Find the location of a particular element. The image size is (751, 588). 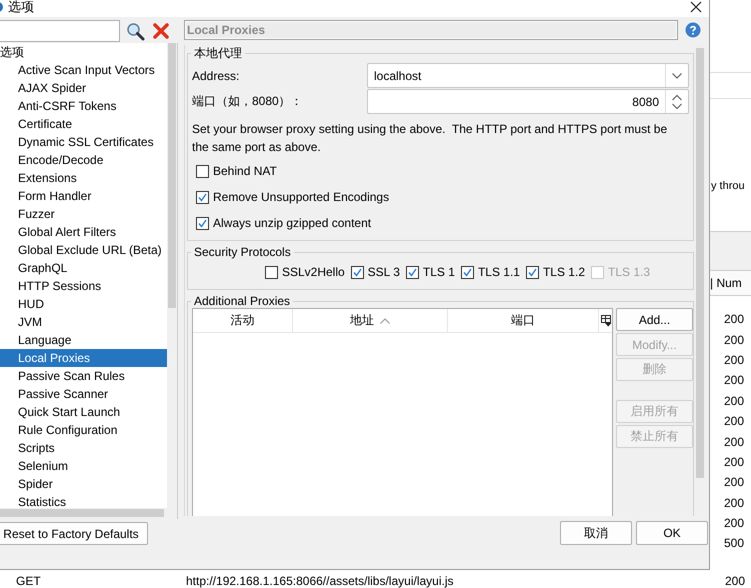

column-header: 活动 is located at coordinates (243, 320).